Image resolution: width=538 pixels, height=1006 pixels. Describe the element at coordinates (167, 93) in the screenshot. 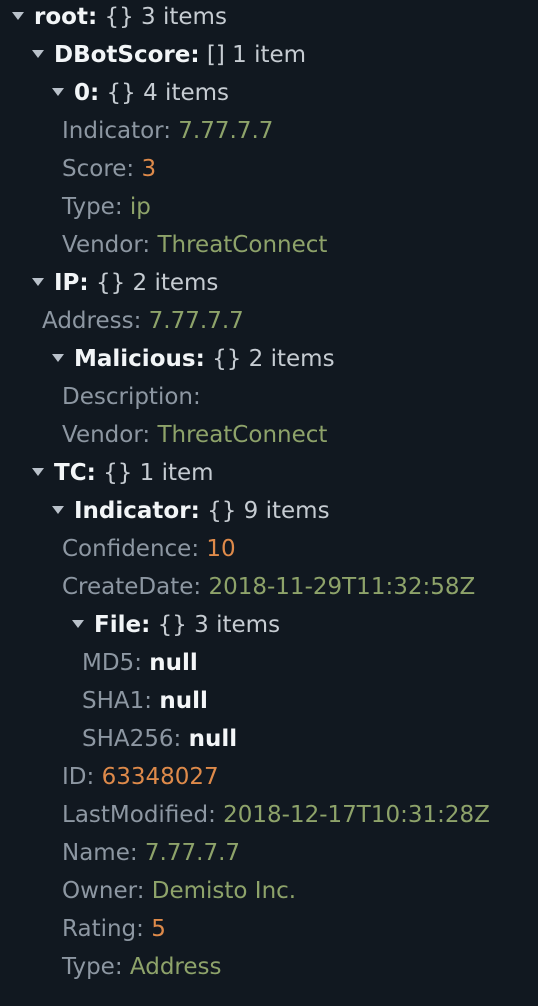

I see `node-meta: {} 4 items` at that location.